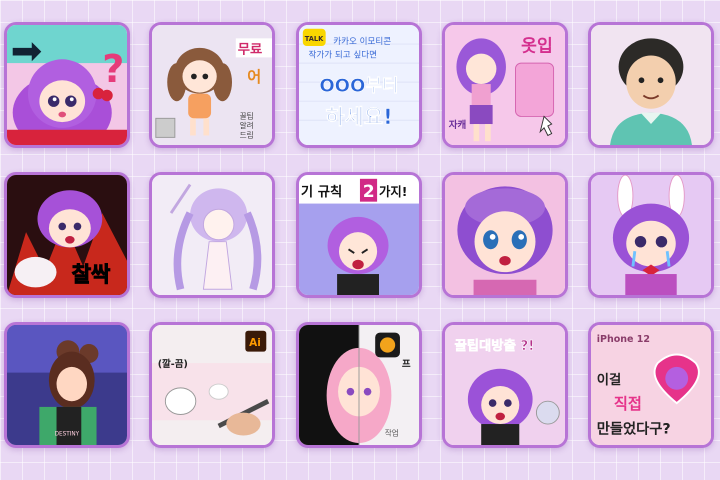 Image resolution: width=720 pixels, height=480 pixels. What do you see at coordinates (67, 85) in the screenshot?
I see `thumbnail-1: ?` at bounding box center [67, 85].